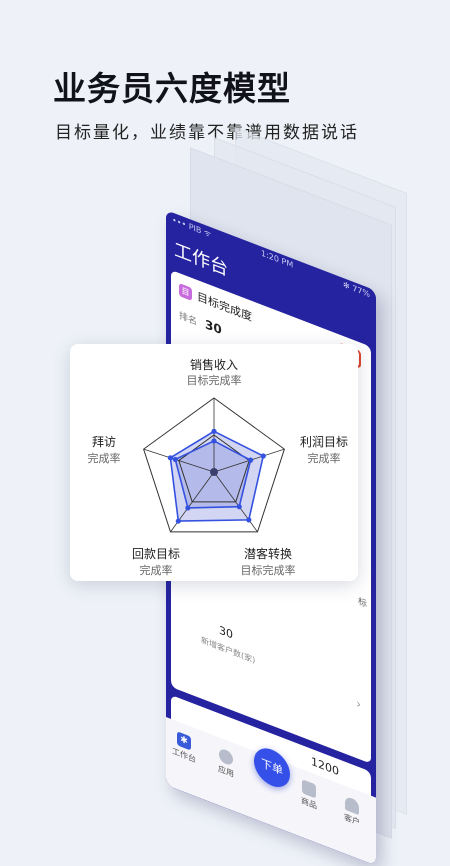 Image resolution: width=450 pixels, height=866 pixels. Describe the element at coordinates (156, 570) in the screenshot. I see `axis-sub-collection: 完成率` at that location.